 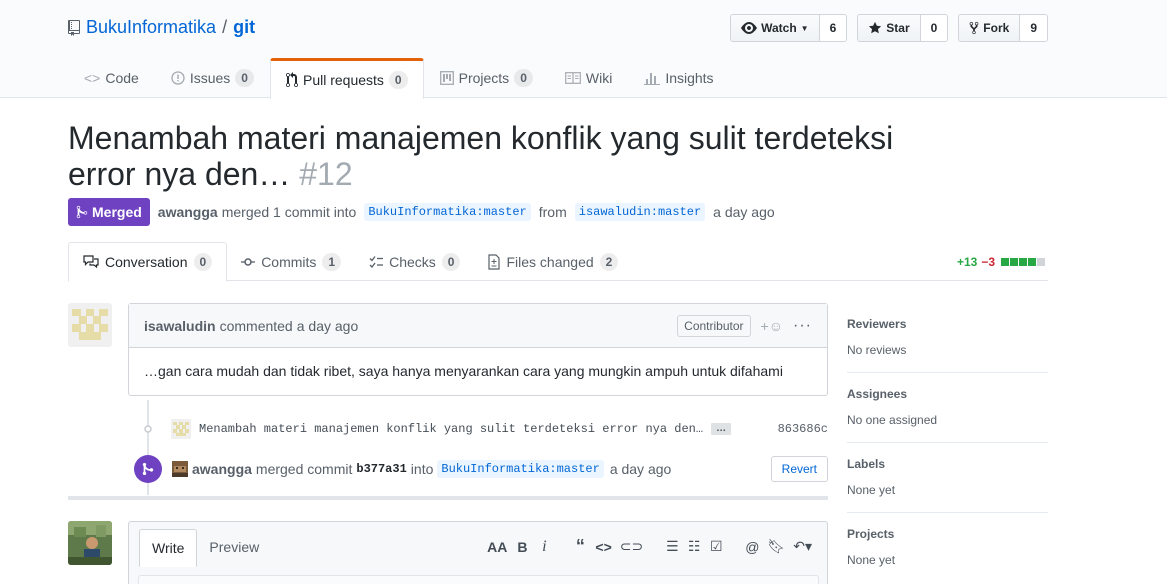 I want to click on nav-pull-requests: Pull requests 0, so click(x=346, y=78).